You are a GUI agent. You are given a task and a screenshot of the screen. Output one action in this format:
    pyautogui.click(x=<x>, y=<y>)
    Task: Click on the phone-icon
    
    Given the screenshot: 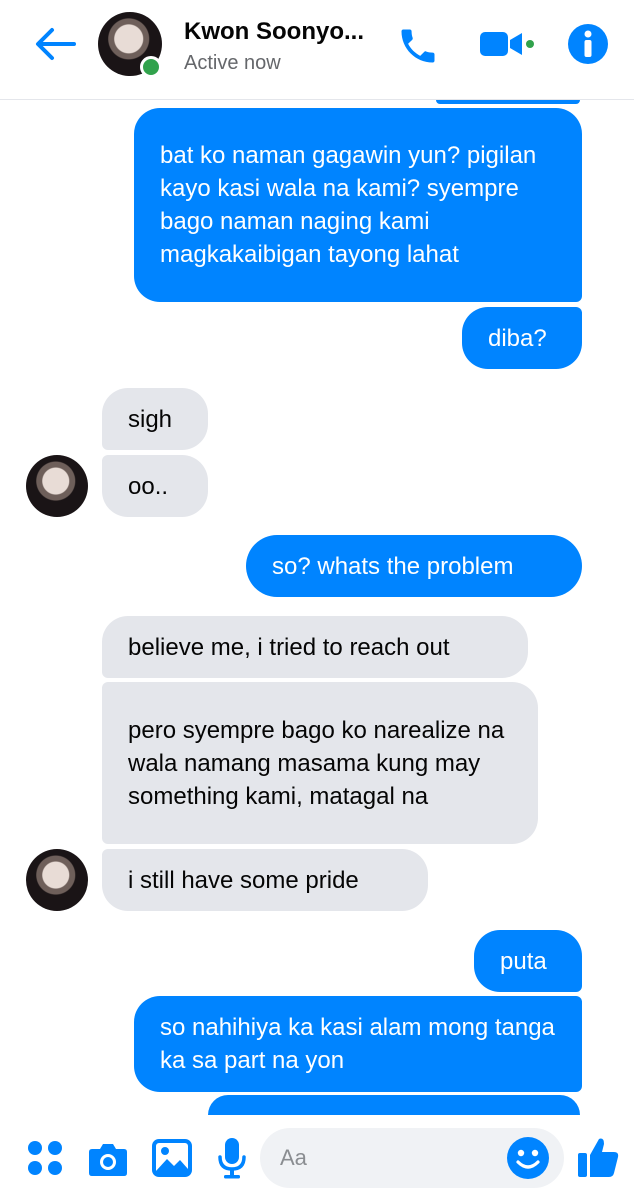 What is the action you would take?
    pyautogui.click(x=418, y=46)
    